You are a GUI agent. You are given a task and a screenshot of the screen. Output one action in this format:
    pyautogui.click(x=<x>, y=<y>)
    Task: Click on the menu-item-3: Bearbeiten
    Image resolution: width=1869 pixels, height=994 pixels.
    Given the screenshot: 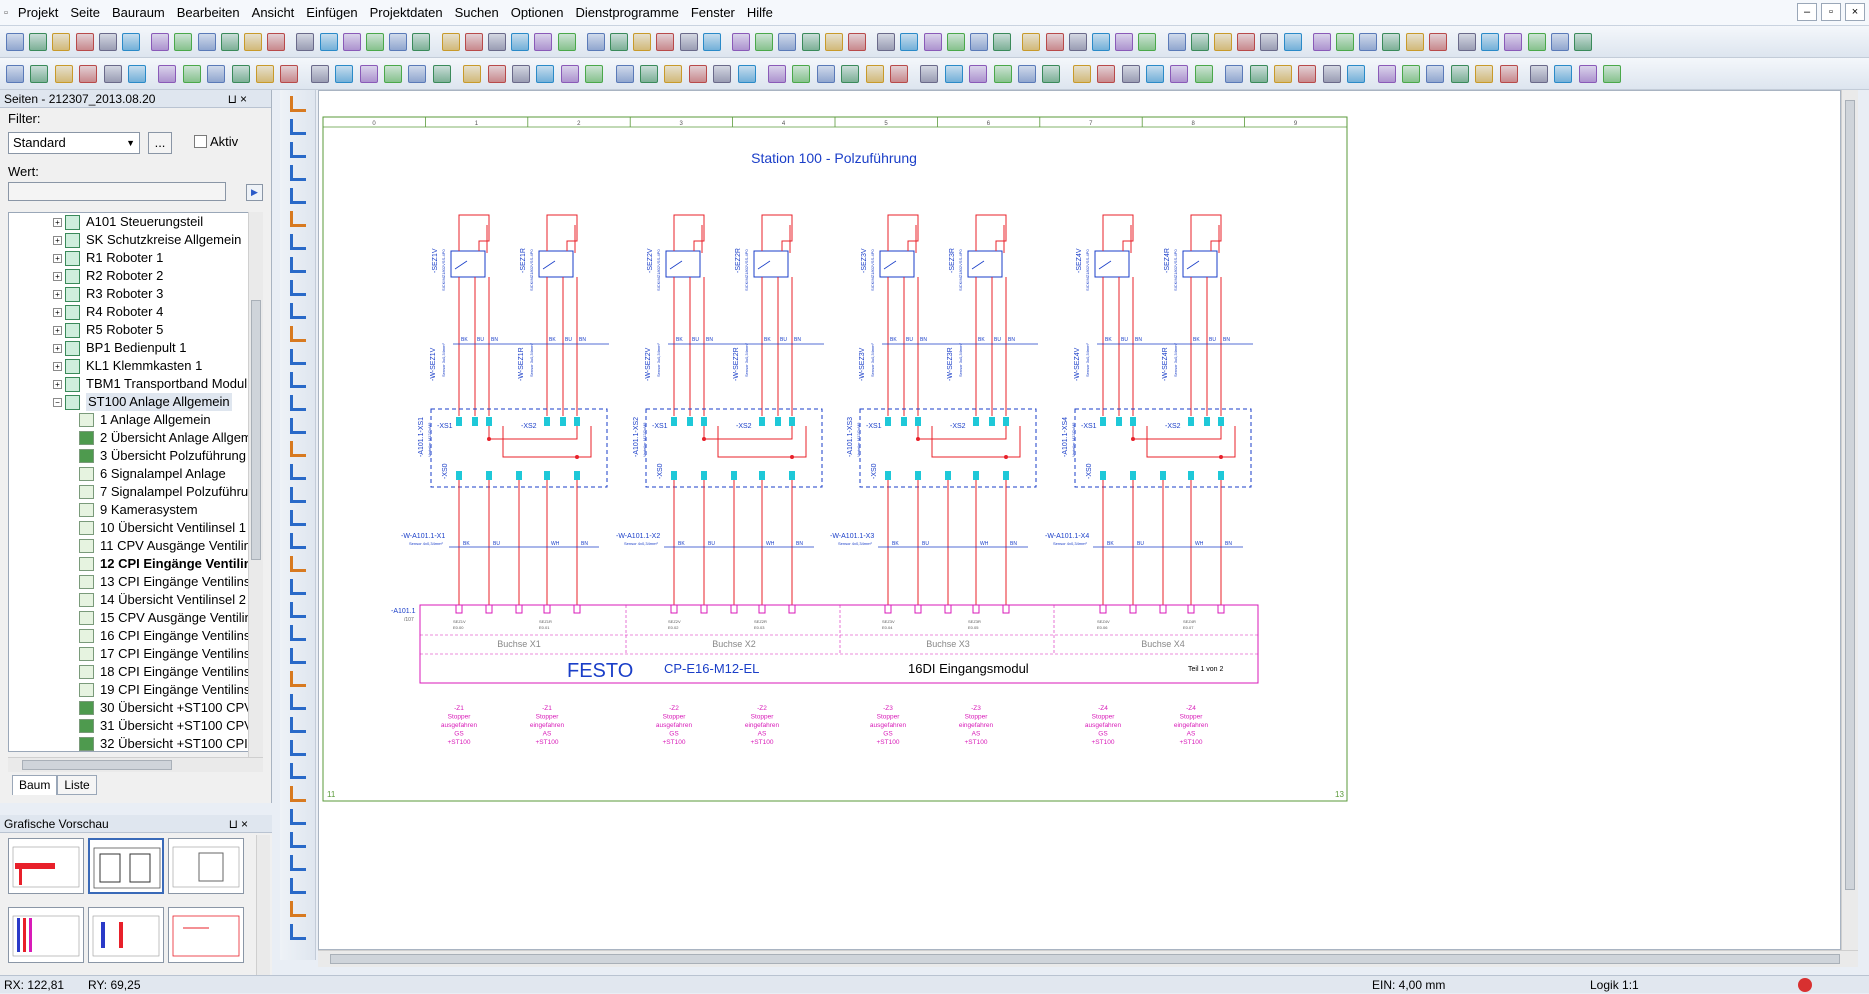 What is the action you would take?
    pyautogui.click(x=208, y=13)
    